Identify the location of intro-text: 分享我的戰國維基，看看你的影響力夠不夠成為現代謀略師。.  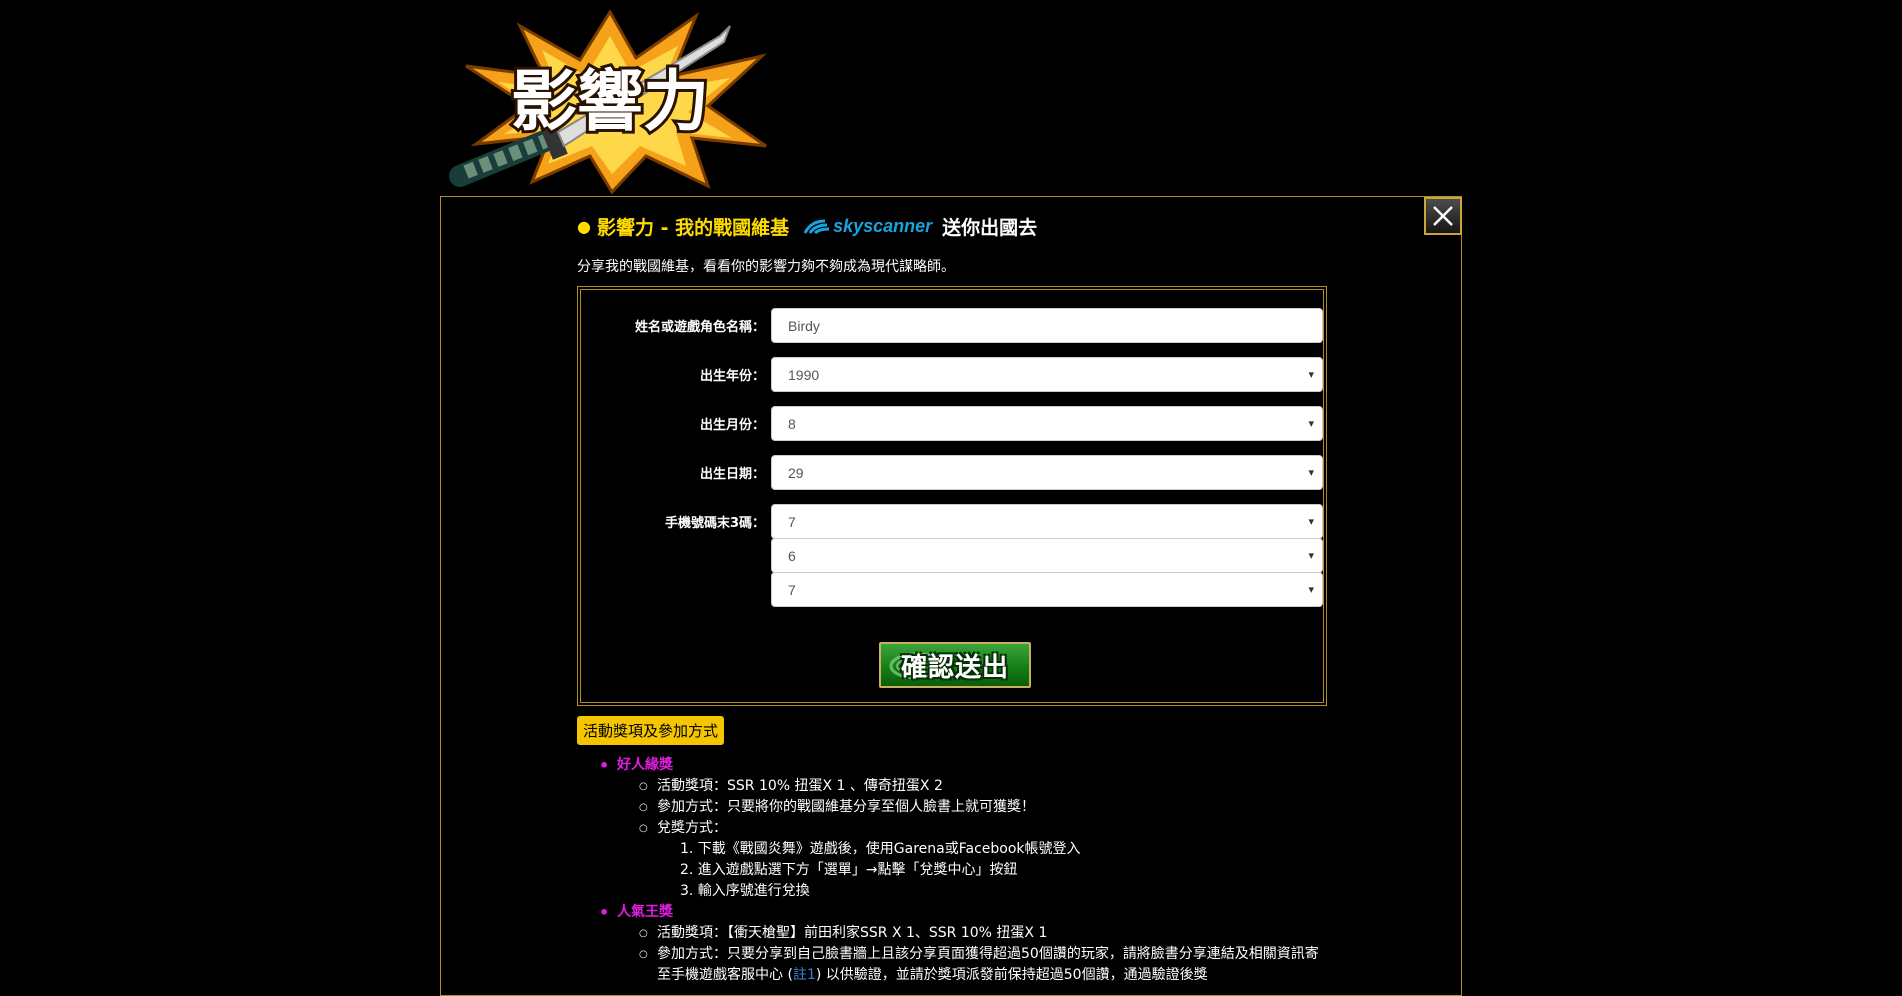
(766, 267).